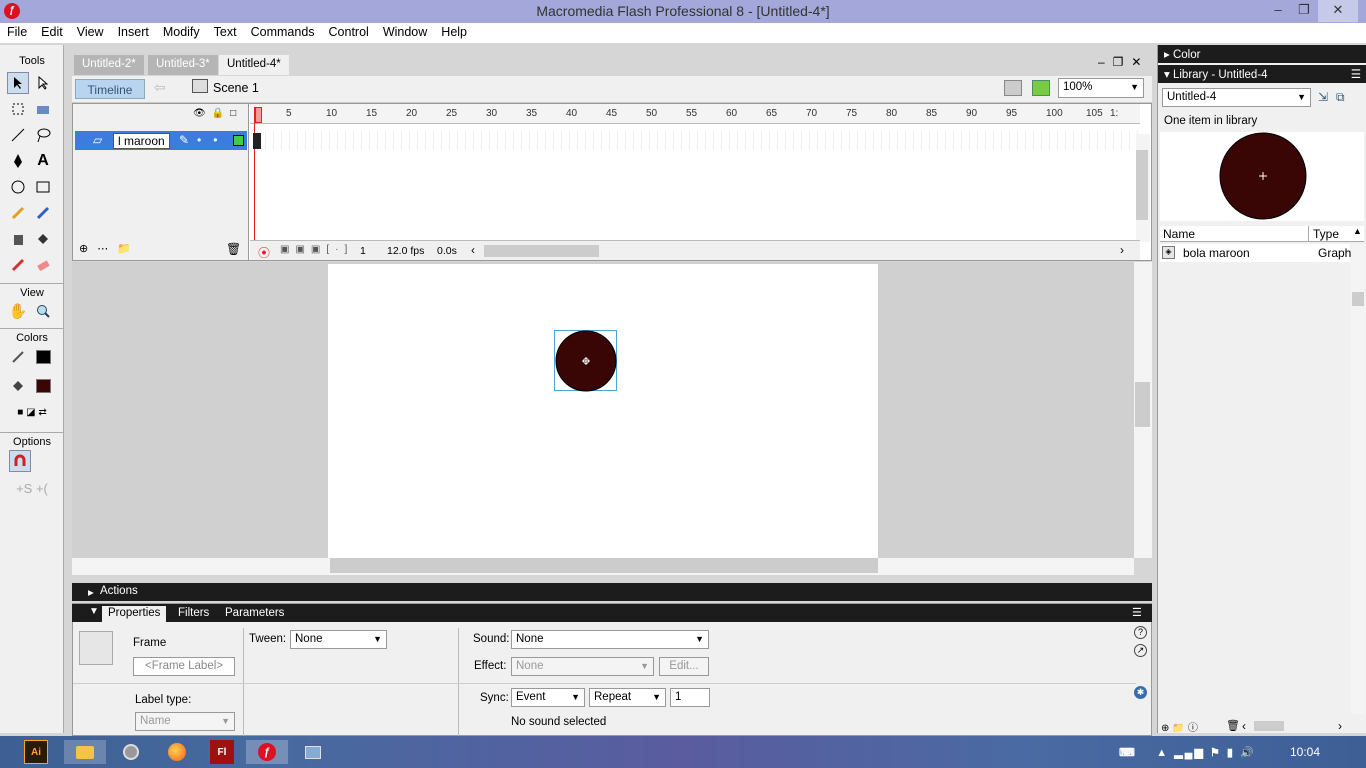 Image resolution: width=1366 pixels, height=768 pixels. Describe the element at coordinates (133, 31) in the screenshot. I see `menu-insert: Insert` at that location.